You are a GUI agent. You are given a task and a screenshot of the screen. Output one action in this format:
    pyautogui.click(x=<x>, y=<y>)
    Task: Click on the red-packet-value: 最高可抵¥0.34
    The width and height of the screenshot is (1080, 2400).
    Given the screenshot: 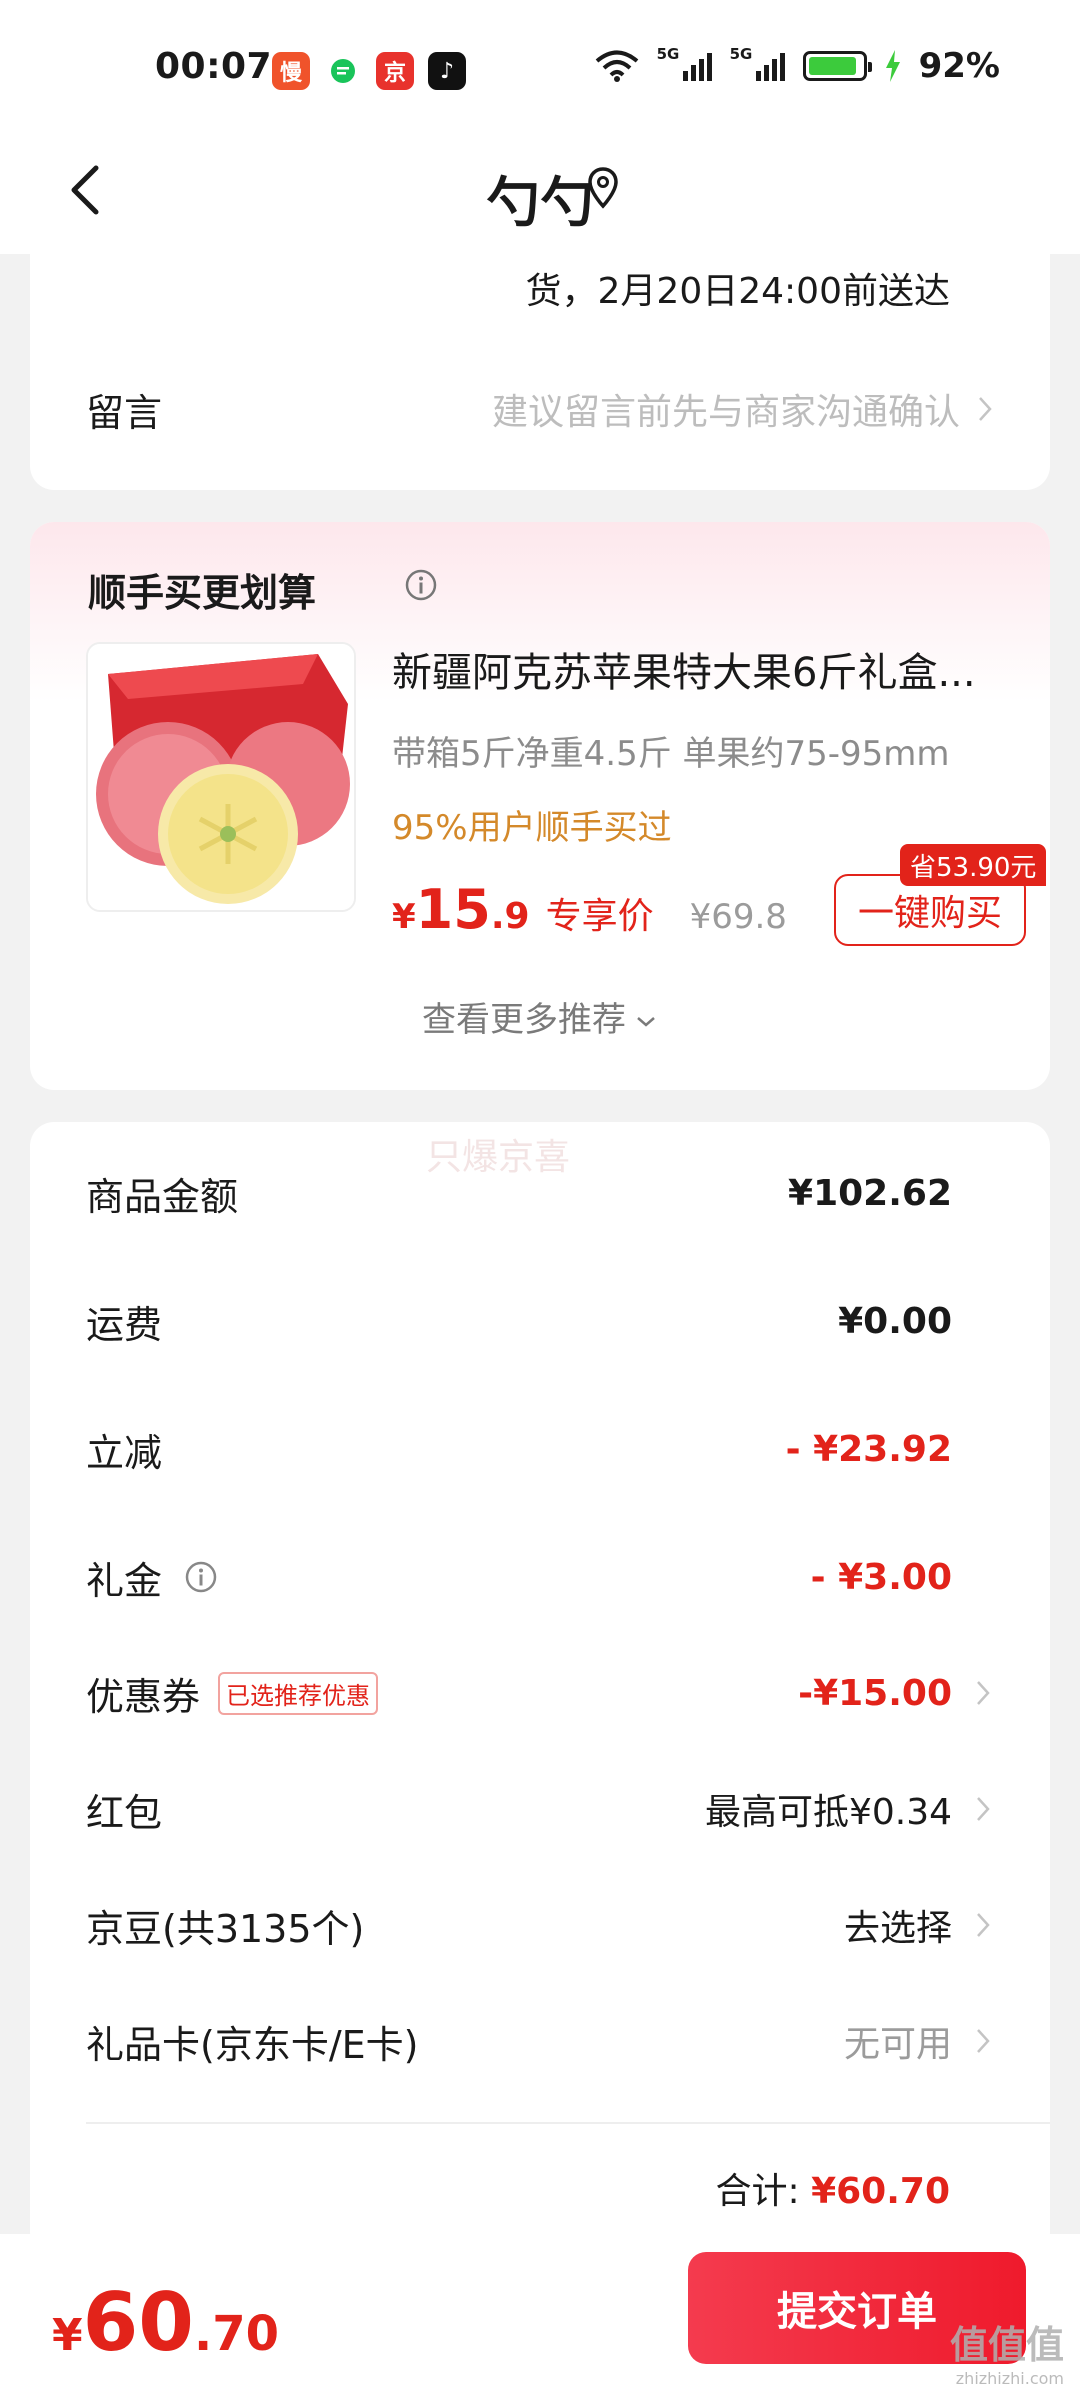 What is the action you would take?
    pyautogui.click(x=828, y=1812)
    